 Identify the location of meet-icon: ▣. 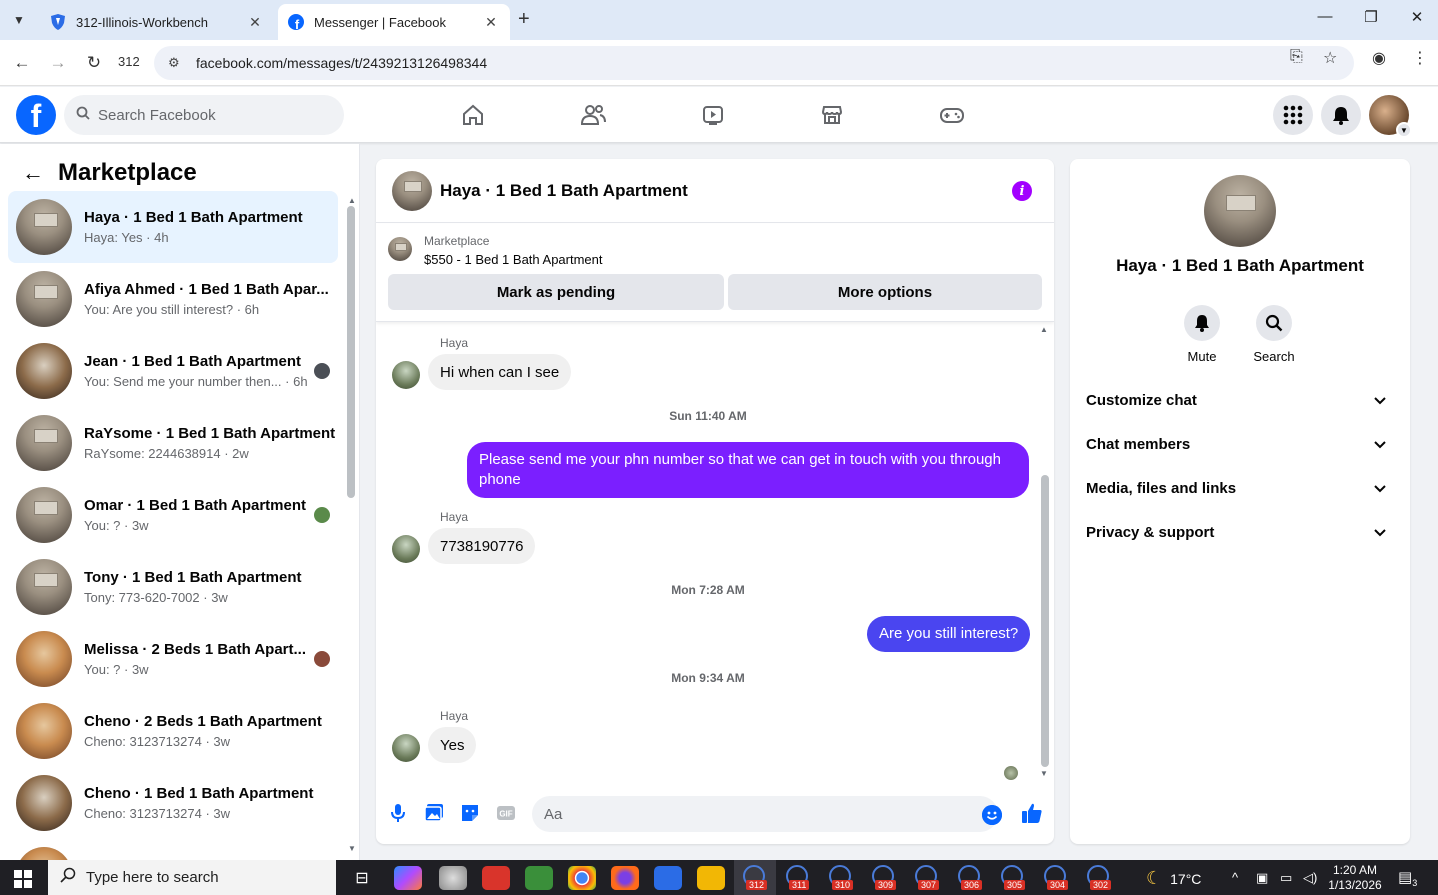
(1262, 878).